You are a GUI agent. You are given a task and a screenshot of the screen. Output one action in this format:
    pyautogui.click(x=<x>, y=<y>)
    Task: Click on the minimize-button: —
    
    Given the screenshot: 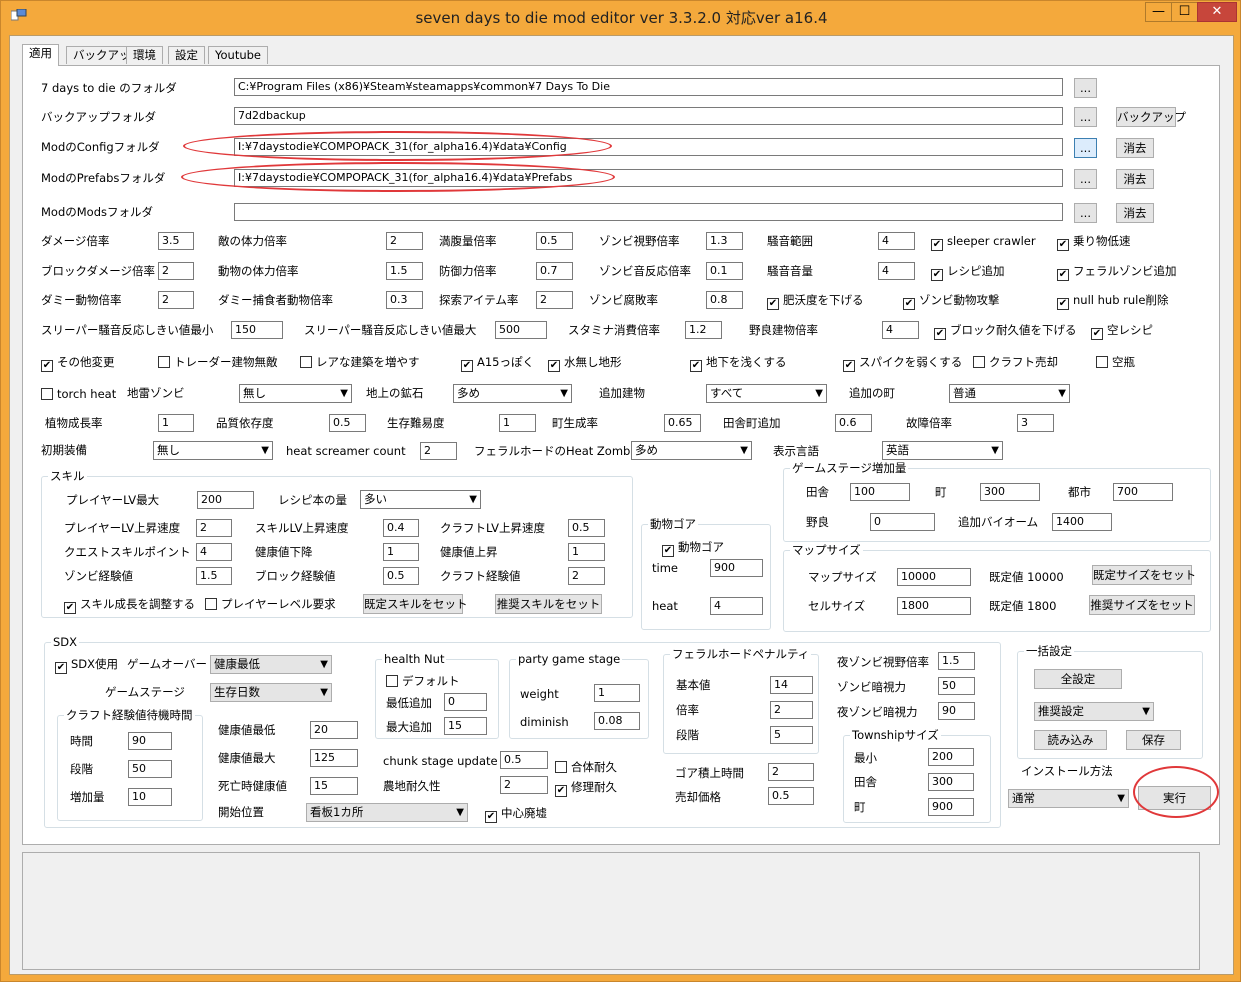 What is the action you would take?
    pyautogui.click(x=1158, y=12)
    